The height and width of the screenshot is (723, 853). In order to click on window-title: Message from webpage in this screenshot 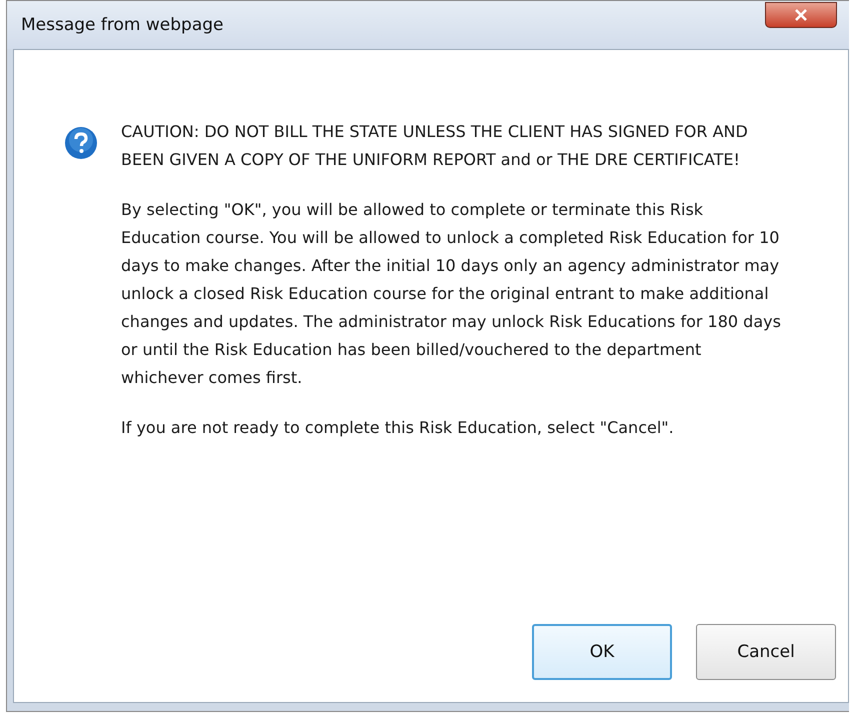, I will do `click(122, 25)`.